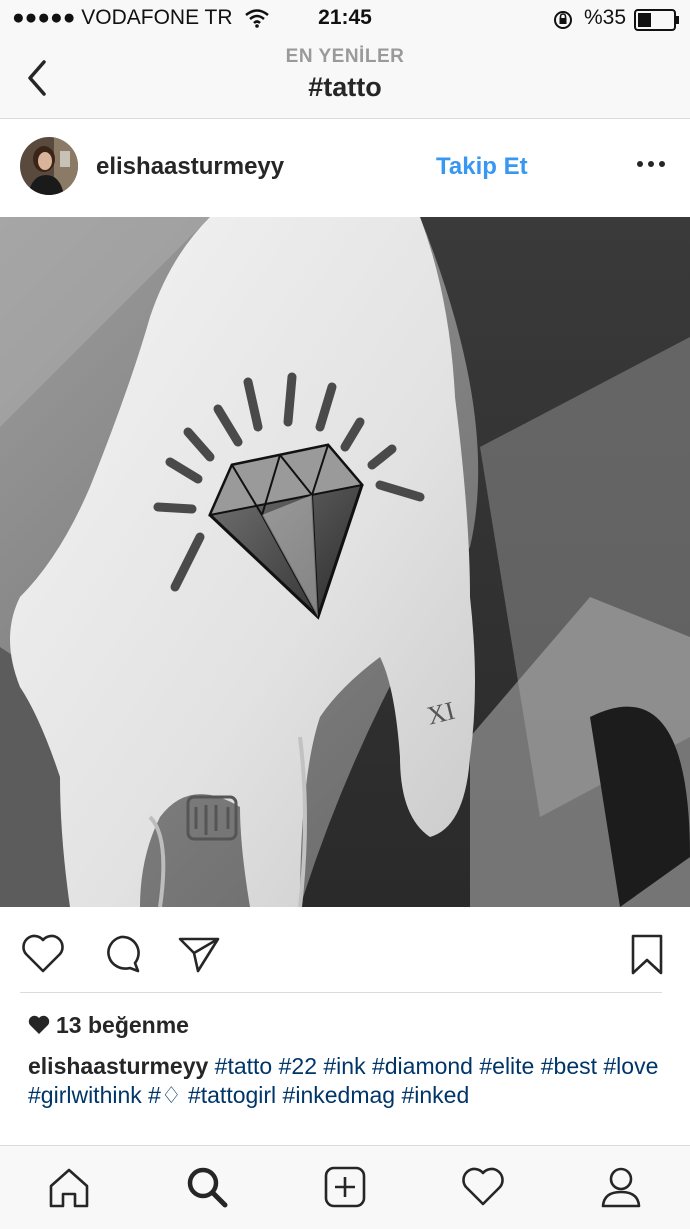 Image resolution: width=690 pixels, height=1229 pixels. What do you see at coordinates (652, 164) in the screenshot?
I see `more-horizontal-icon` at bounding box center [652, 164].